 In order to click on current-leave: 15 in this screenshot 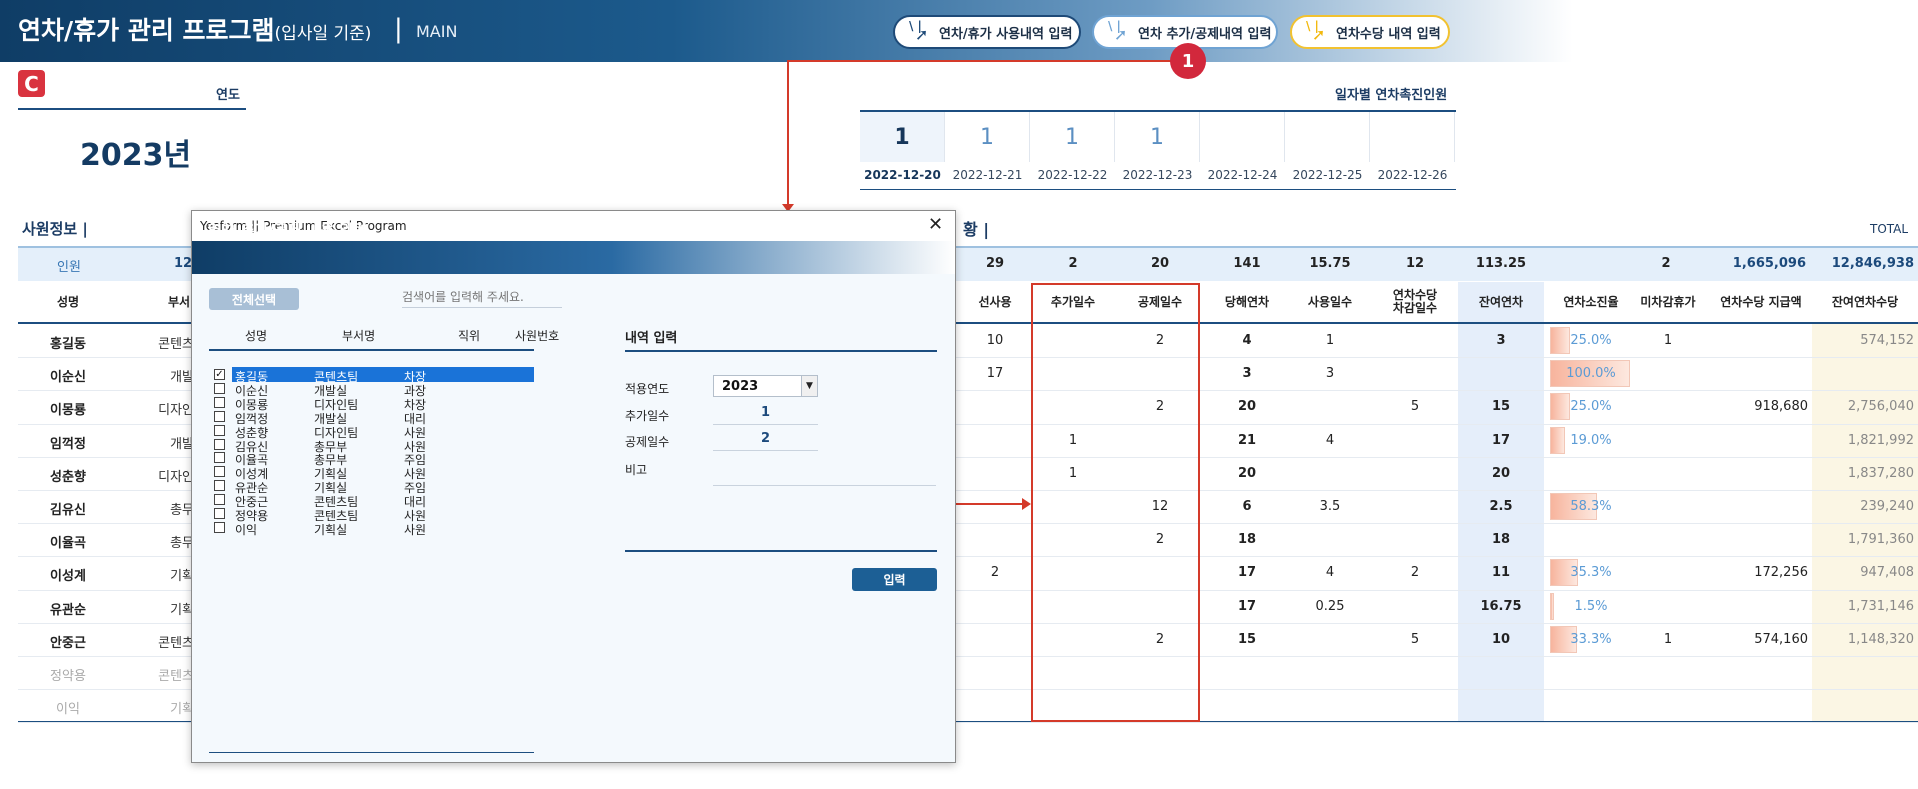, I will do `click(1247, 639)`.